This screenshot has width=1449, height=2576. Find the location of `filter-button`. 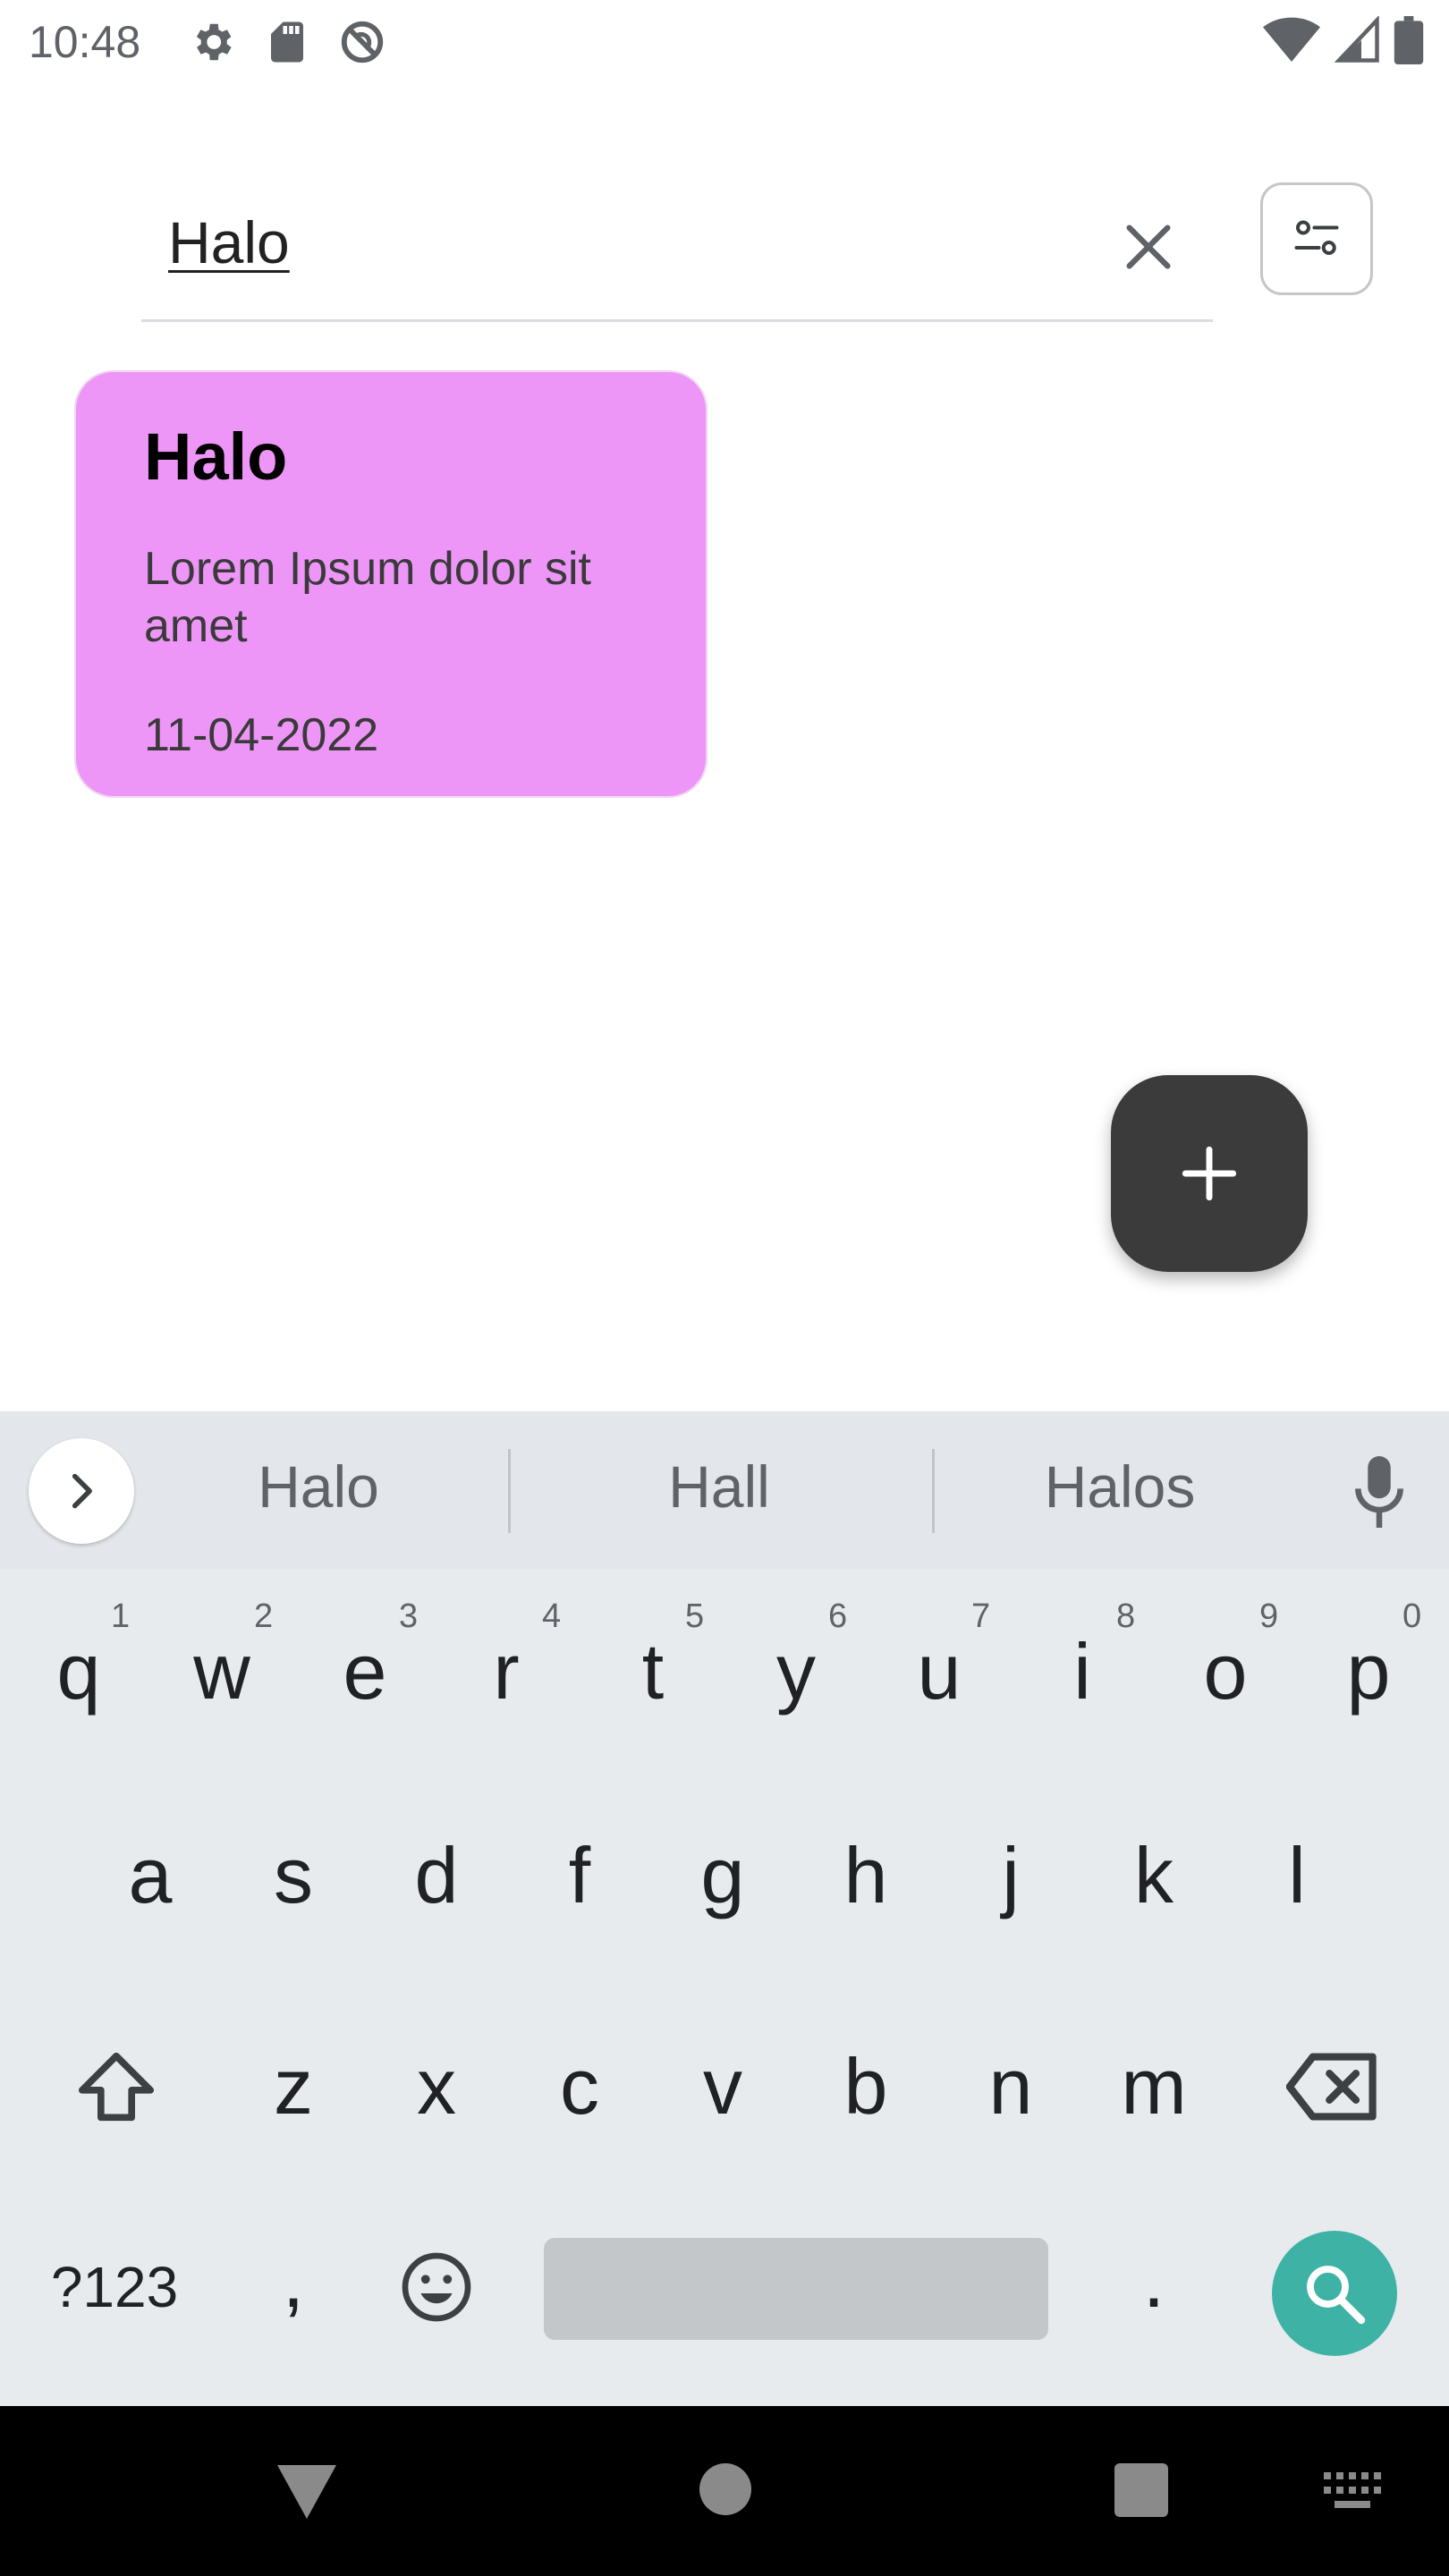

filter-button is located at coordinates (1316, 238).